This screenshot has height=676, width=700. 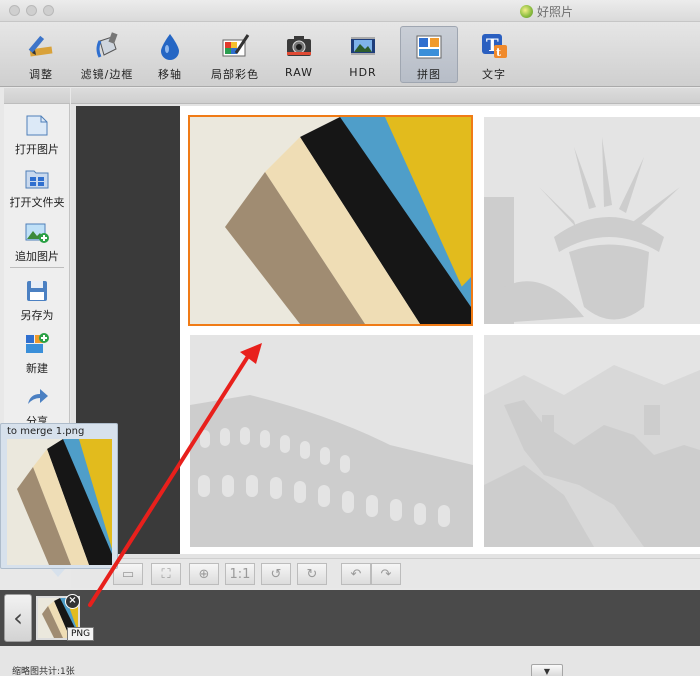 What do you see at coordinates (299, 46) in the screenshot?
I see `camera-icon` at bounding box center [299, 46].